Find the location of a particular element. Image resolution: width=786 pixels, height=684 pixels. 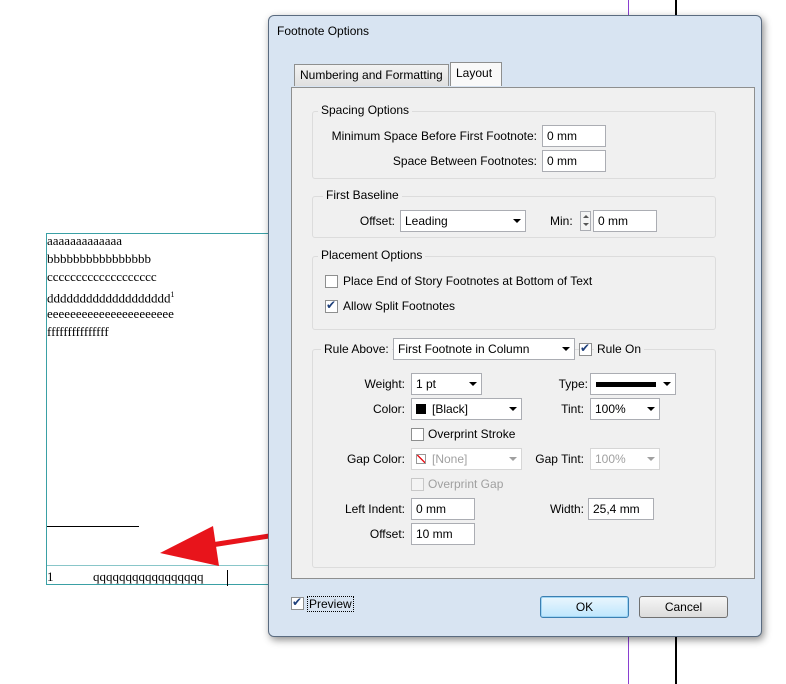

gap-tint-label: Gap Tint: is located at coordinates (559, 459).